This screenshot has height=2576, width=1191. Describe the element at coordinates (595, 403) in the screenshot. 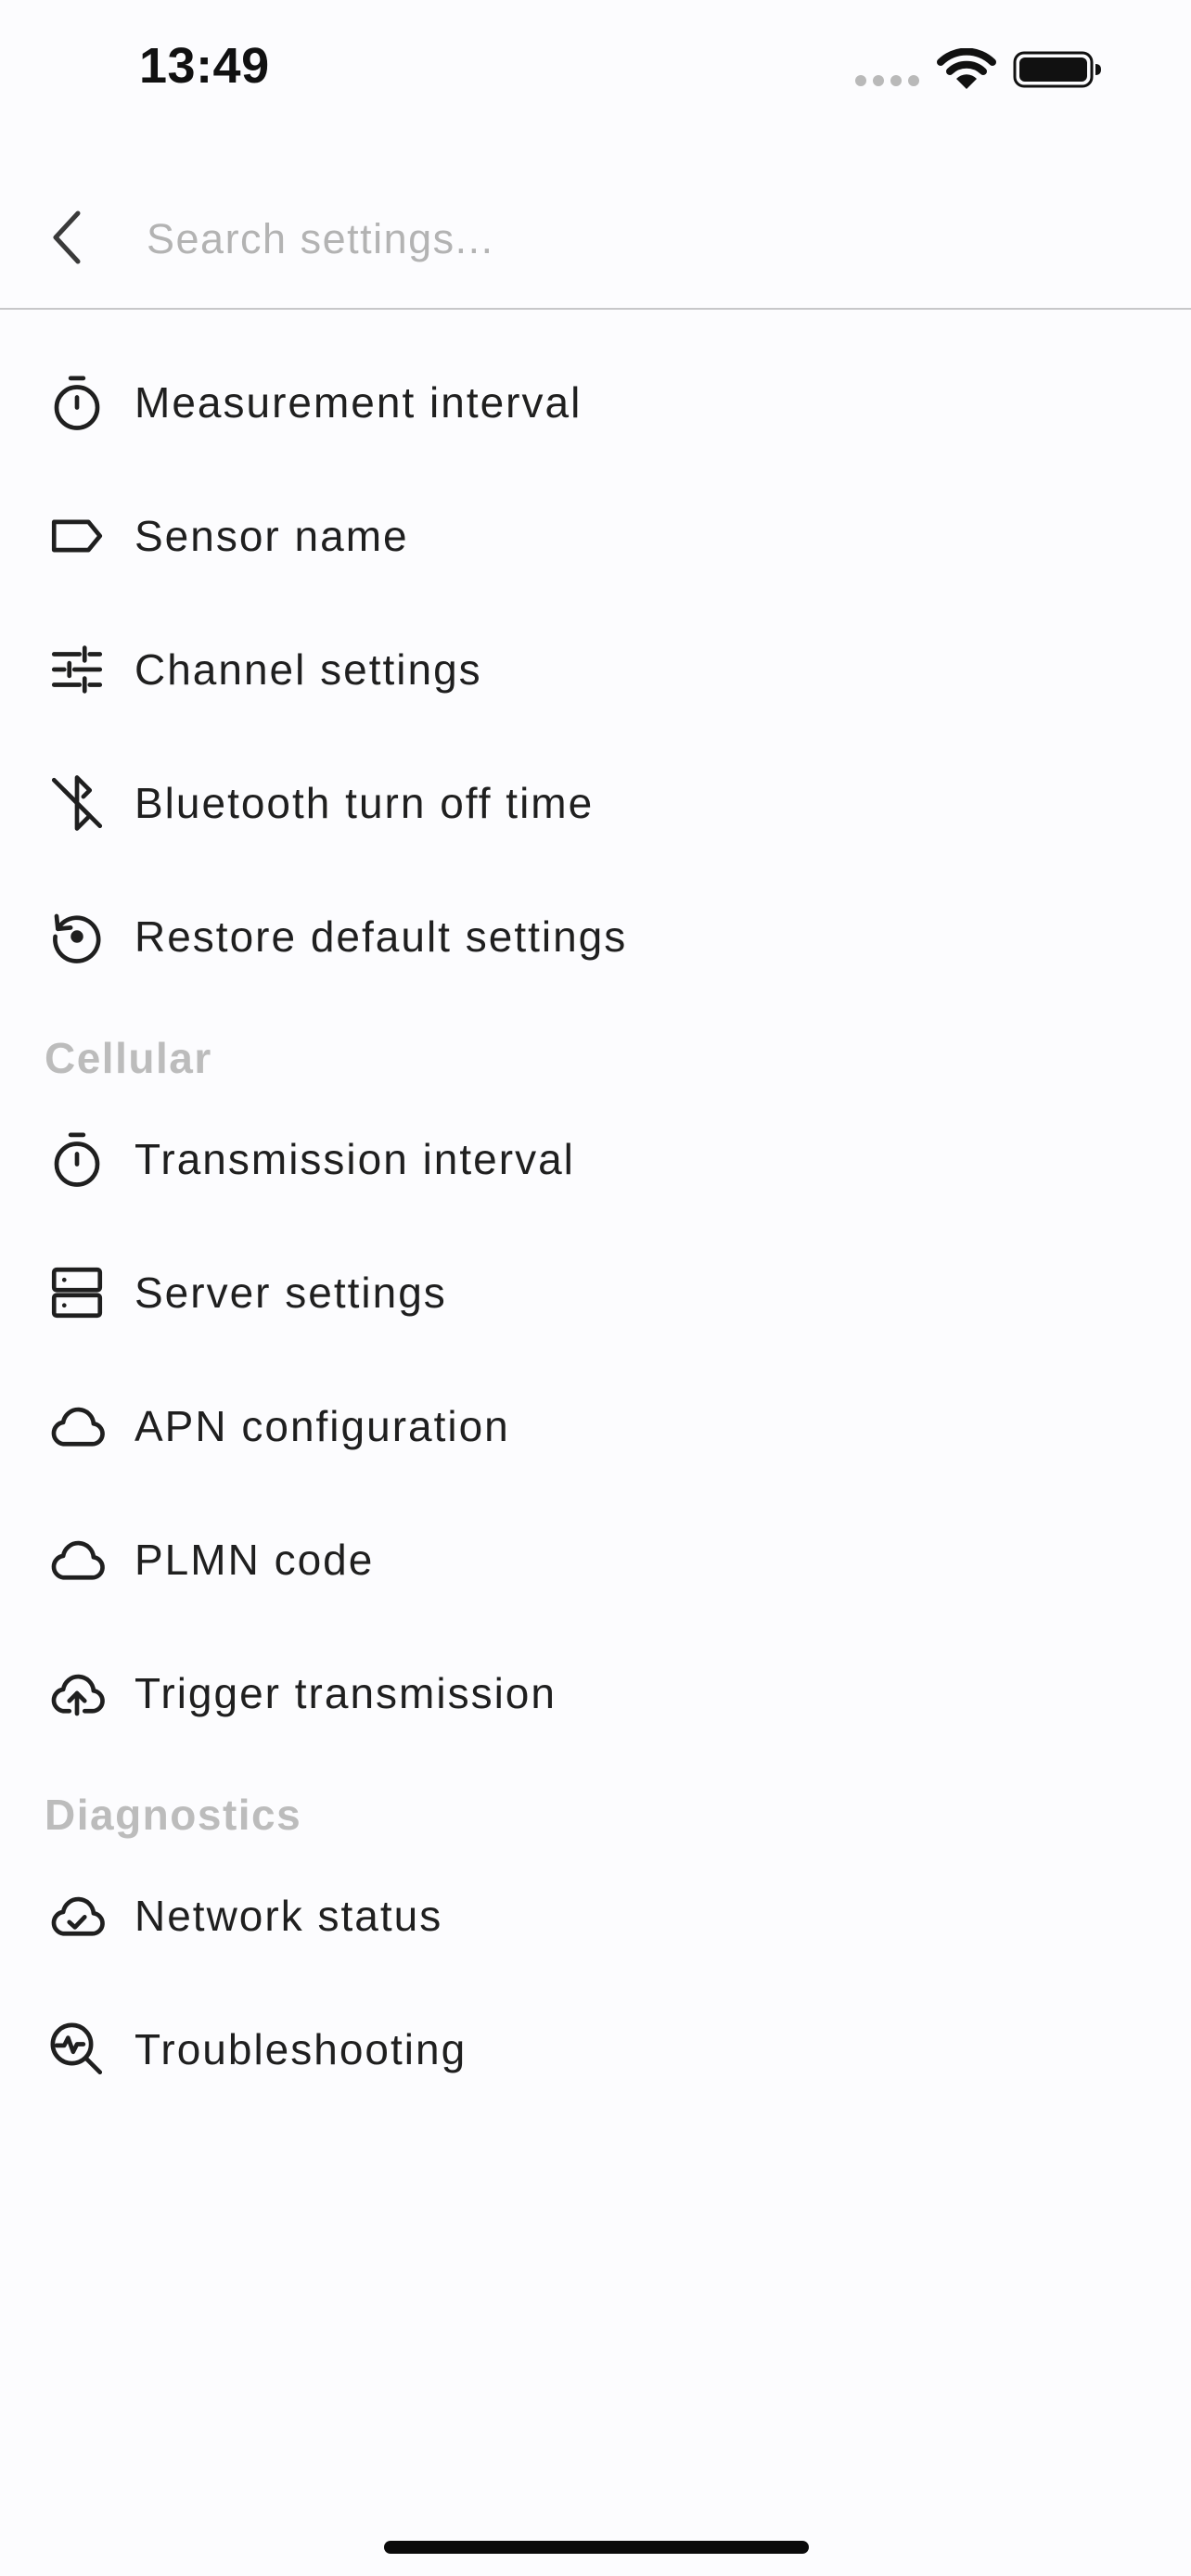

I see `settings-item-measurement-interval: Measurement interval` at that location.